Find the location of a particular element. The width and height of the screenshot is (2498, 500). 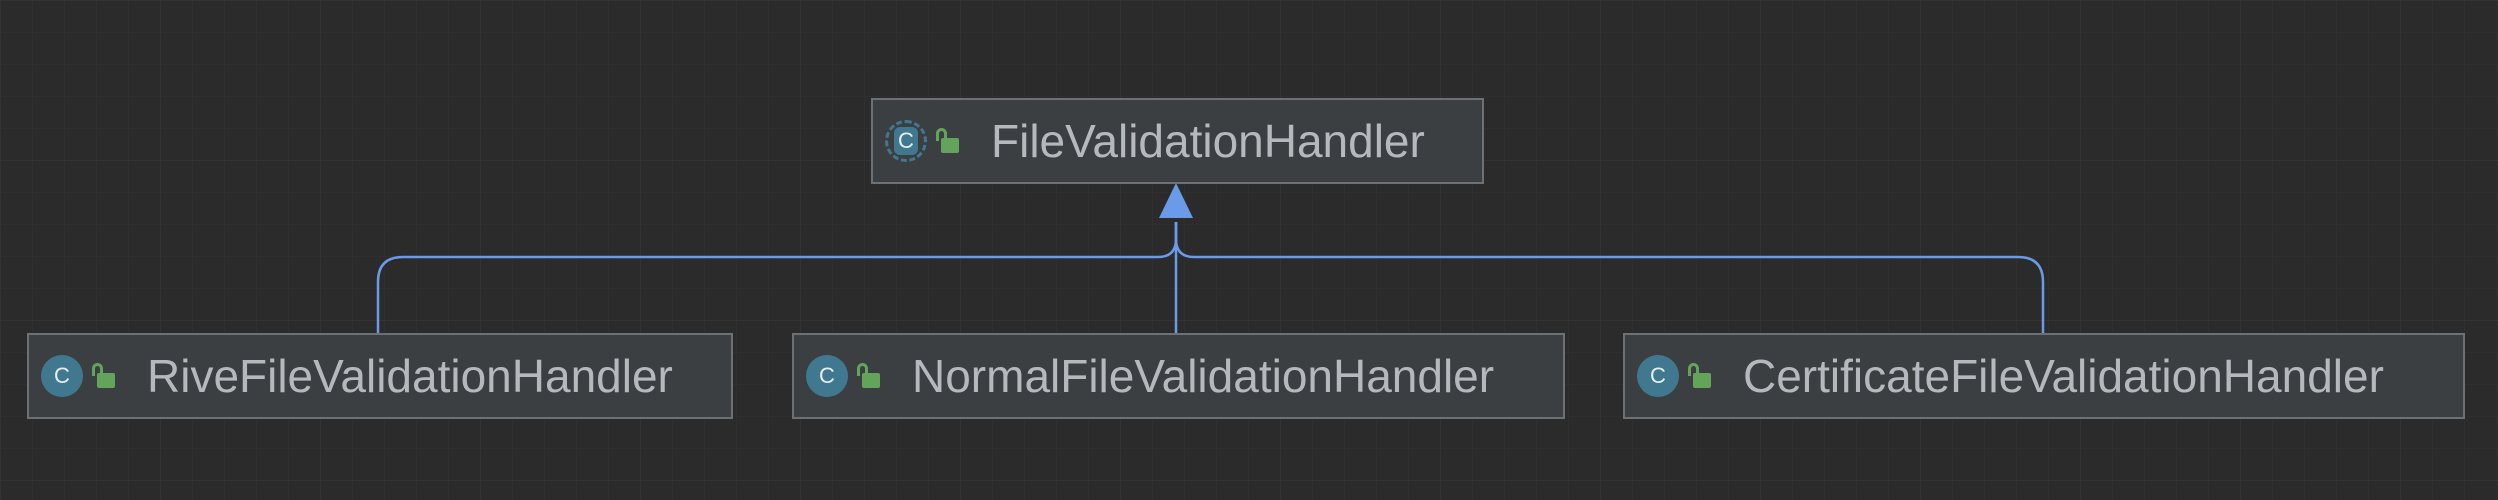

abstract-class-icon: C is located at coordinates (906, 141).